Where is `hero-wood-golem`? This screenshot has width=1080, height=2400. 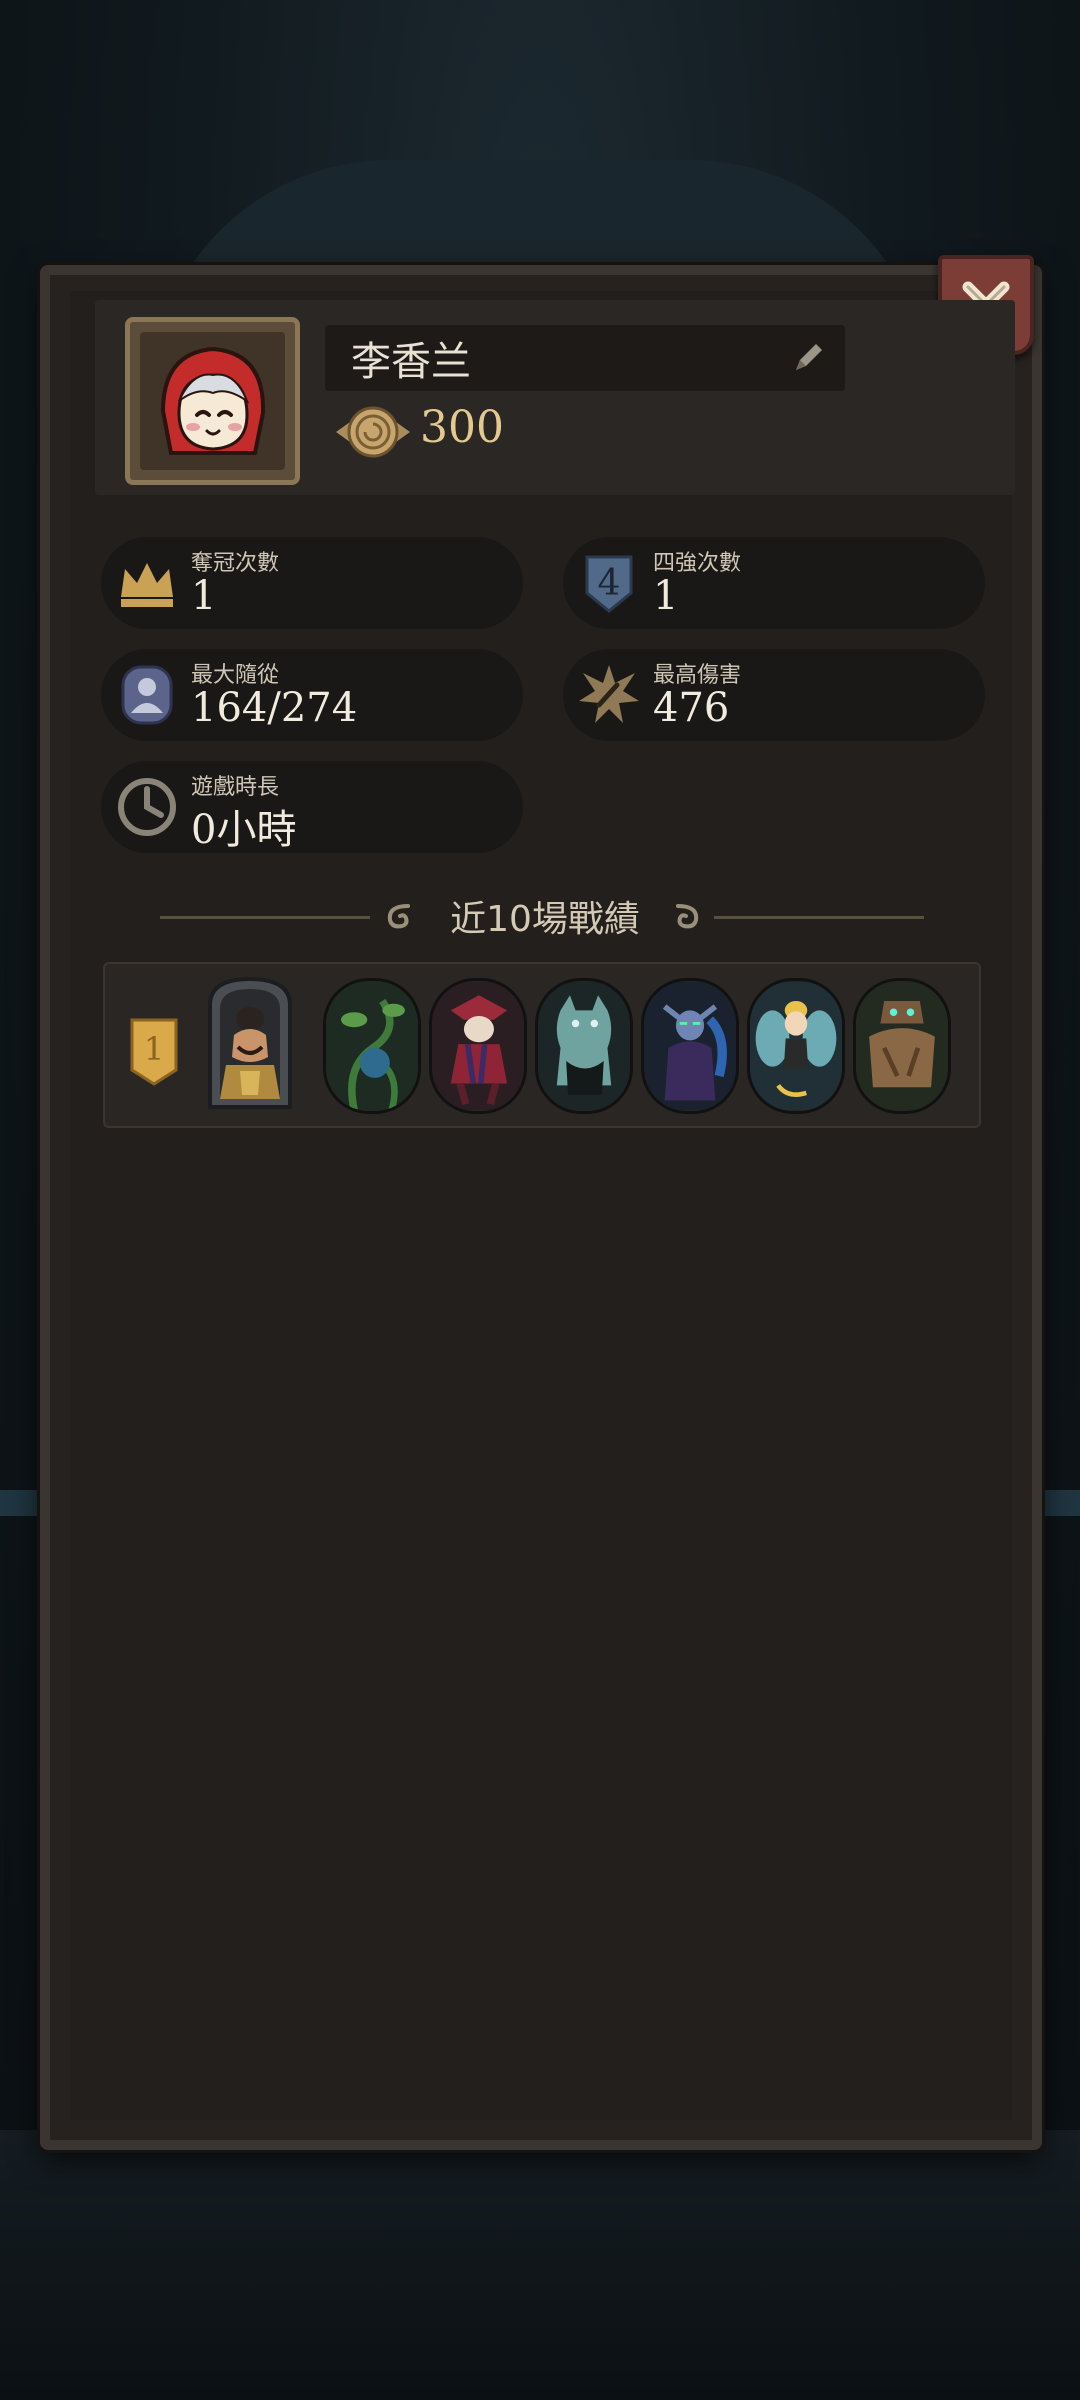
hero-wood-golem is located at coordinates (902, 1046).